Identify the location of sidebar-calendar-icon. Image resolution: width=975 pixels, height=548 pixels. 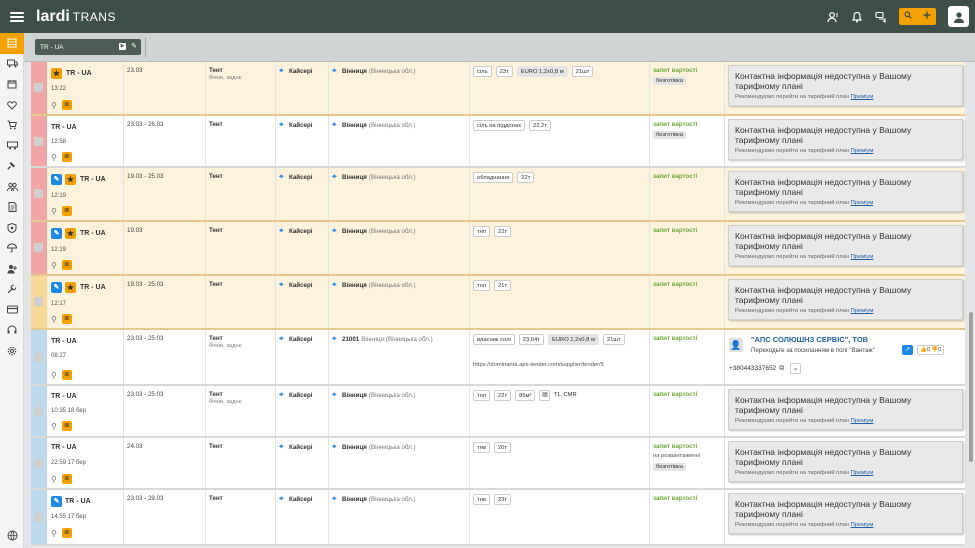
(12, 84).